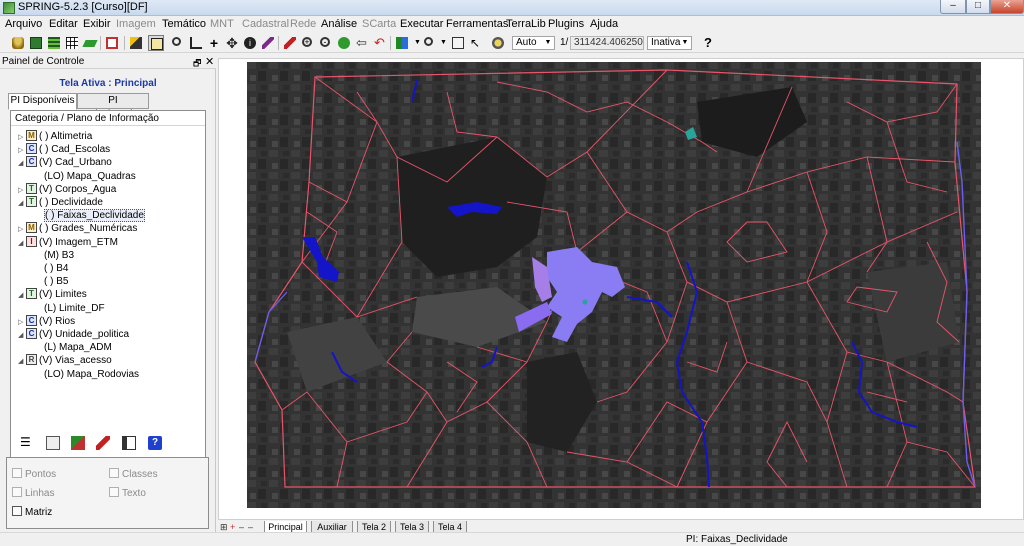 The image size is (1024, 546). What do you see at coordinates (498, 43) in the screenshot?
I see `palette-icon` at bounding box center [498, 43].